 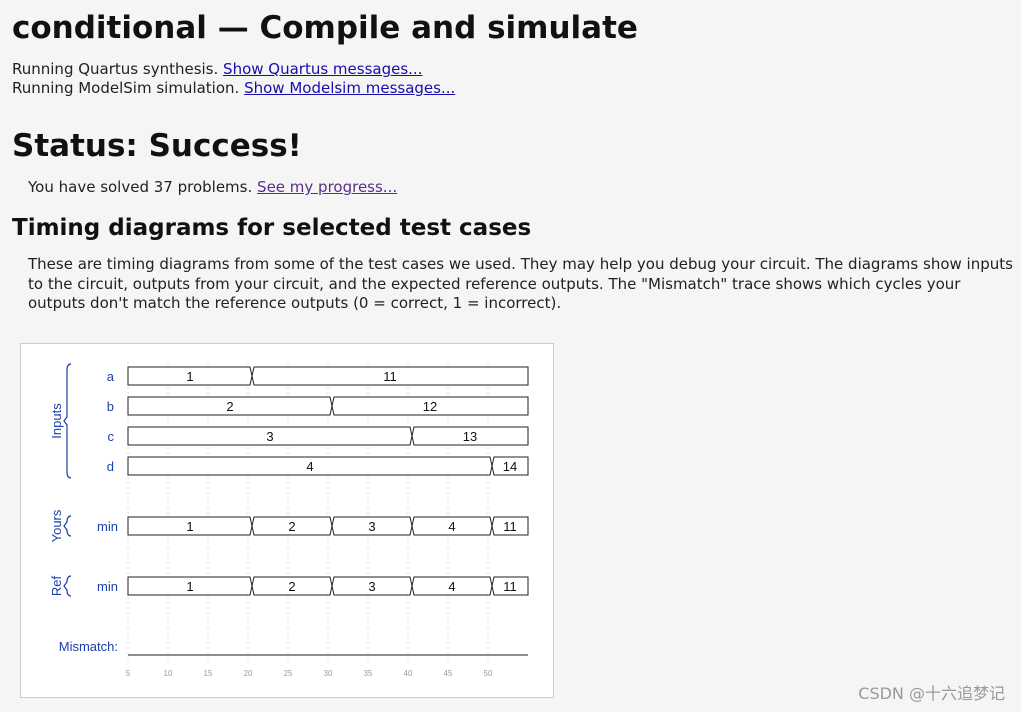 What do you see at coordinates (56, 421) in the screenshot?
I see `group-label-inputs: Inputs` at bounding box center [56, 421].